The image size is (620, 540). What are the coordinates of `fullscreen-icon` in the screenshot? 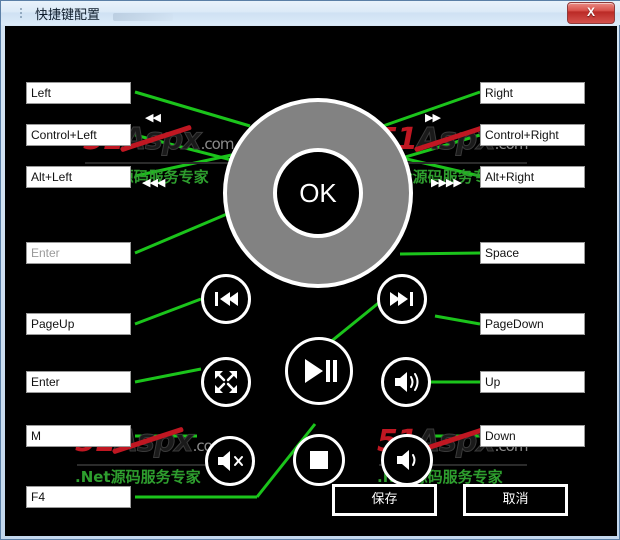 It's located at (226, 382).